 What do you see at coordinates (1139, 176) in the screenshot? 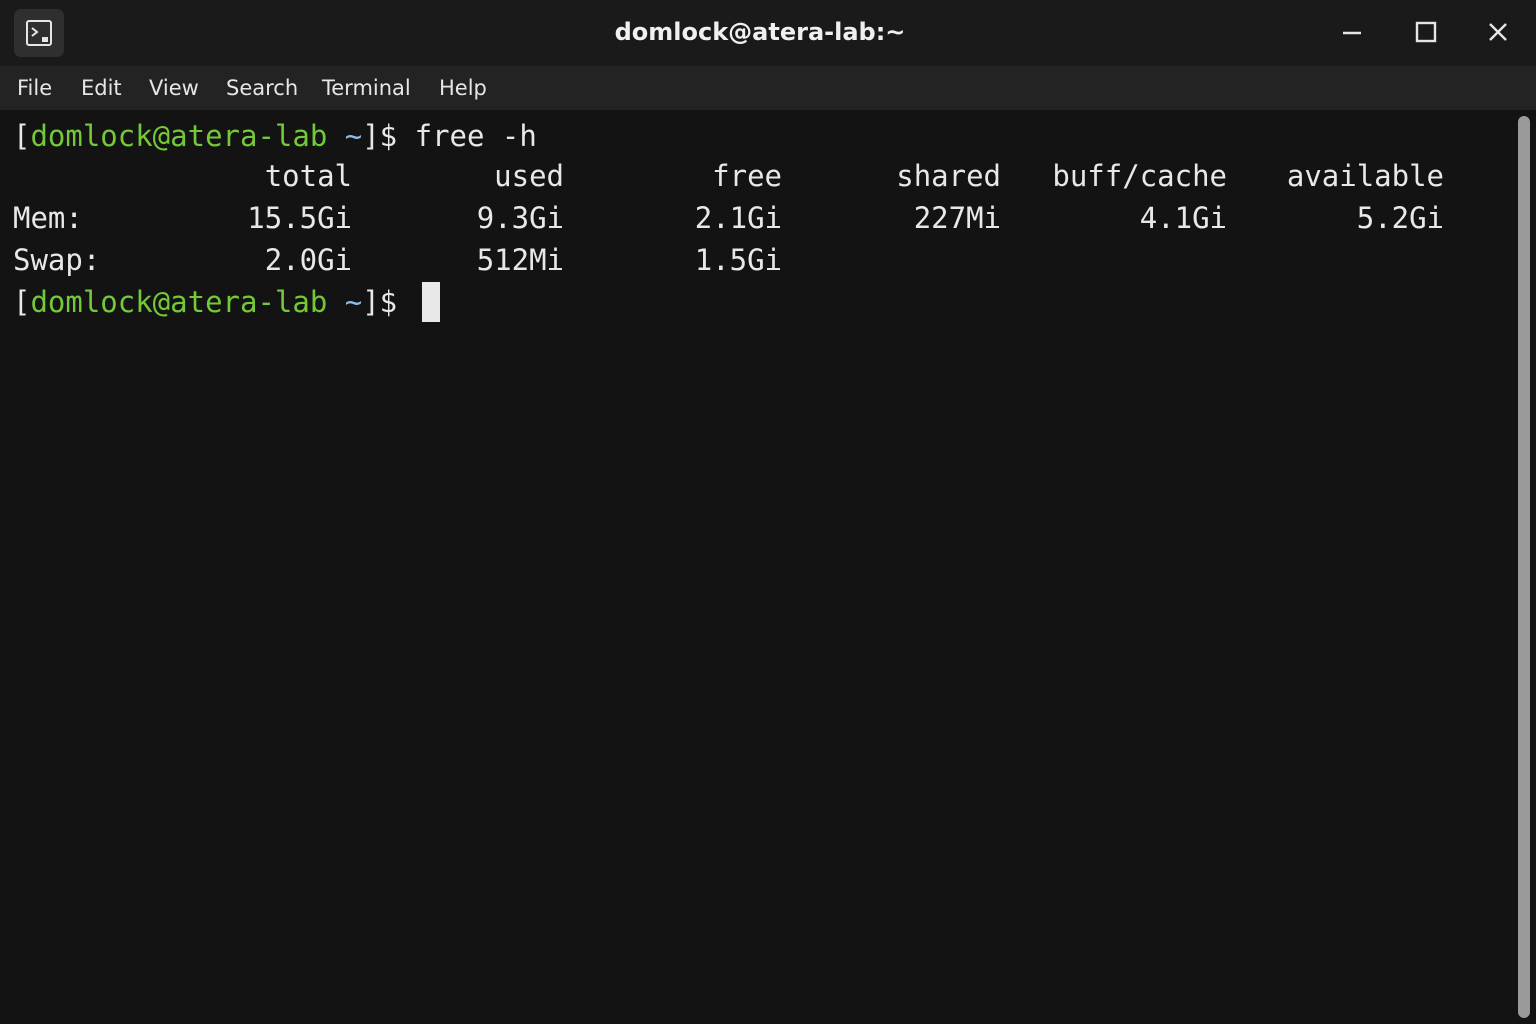
I see `header-buff-cache: buff/cache` at bounding box center [1139, 176].